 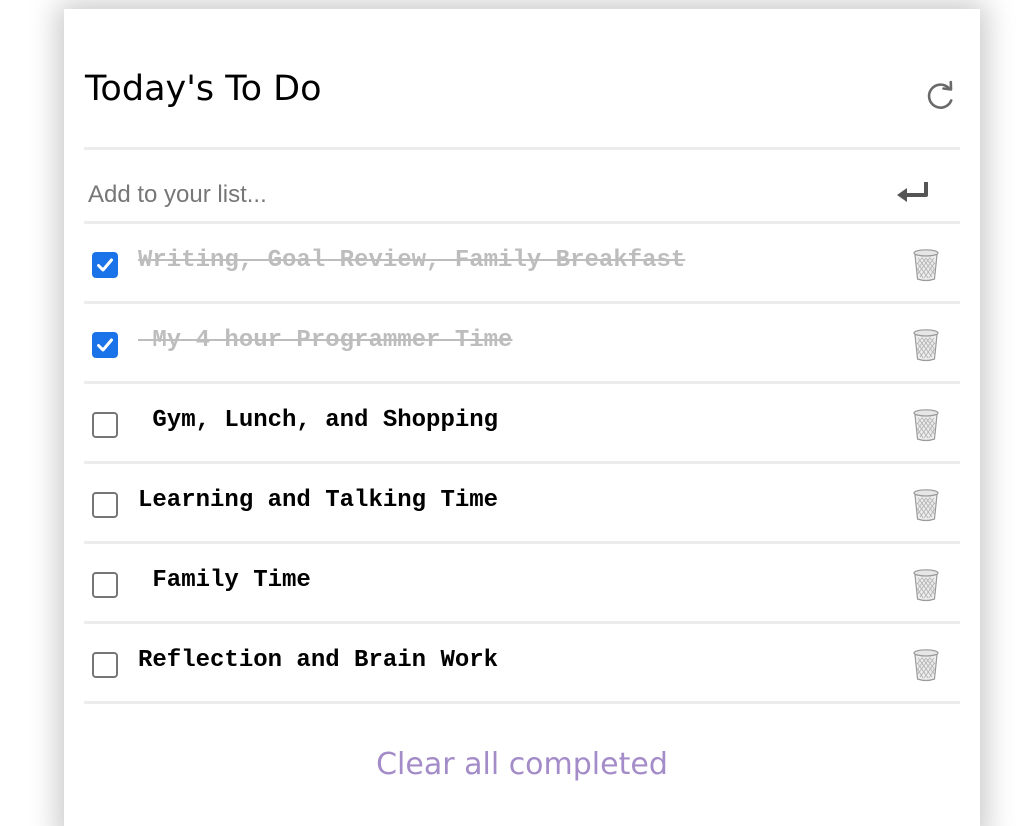 I want to click on todo-item: Reflection and Brain Work, so click(x=522, y=662).